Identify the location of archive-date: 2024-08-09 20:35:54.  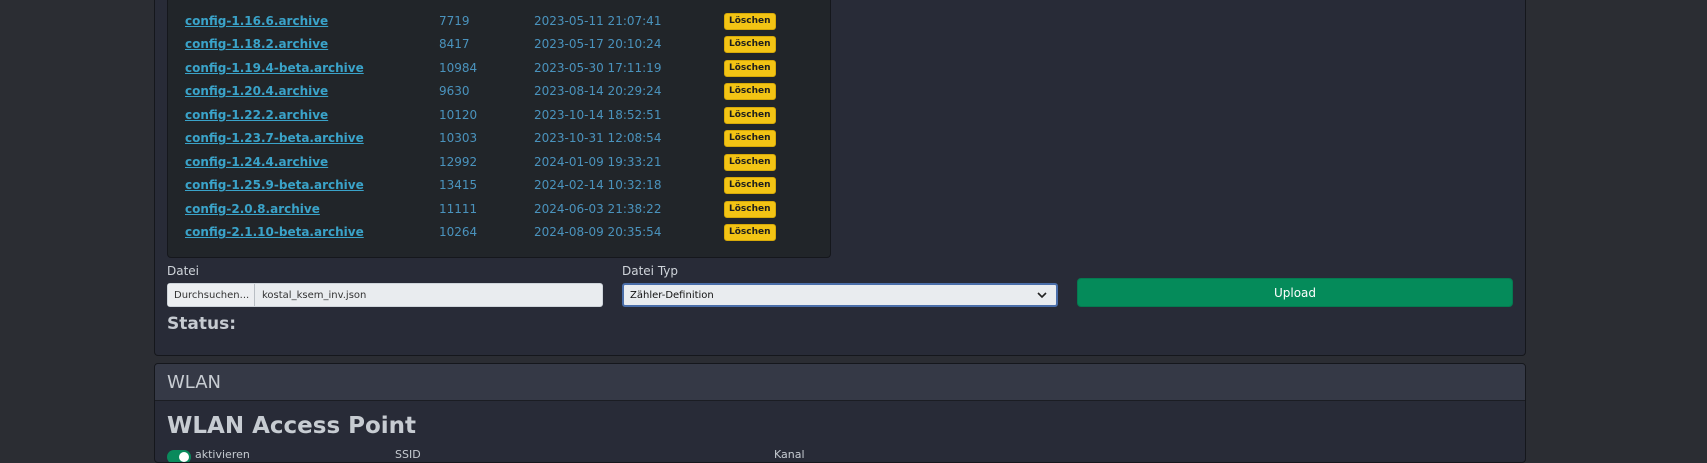
(598, 232).